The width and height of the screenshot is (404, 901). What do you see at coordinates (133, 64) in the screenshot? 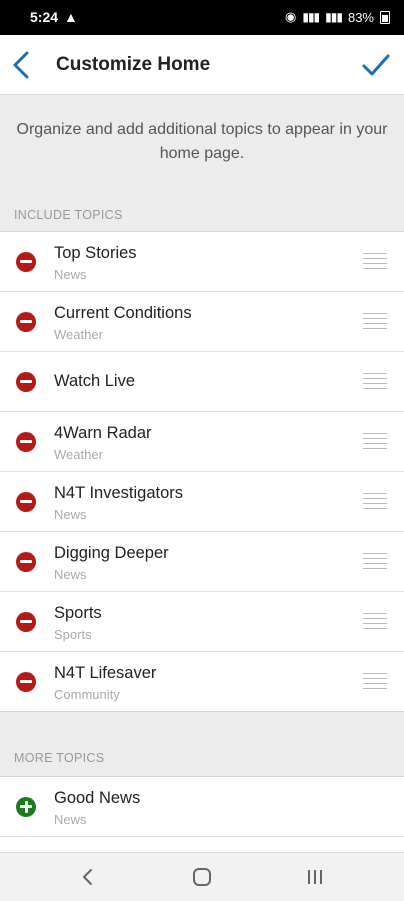
I see `page-title: Customize Home` at bounding box center [133, 64].